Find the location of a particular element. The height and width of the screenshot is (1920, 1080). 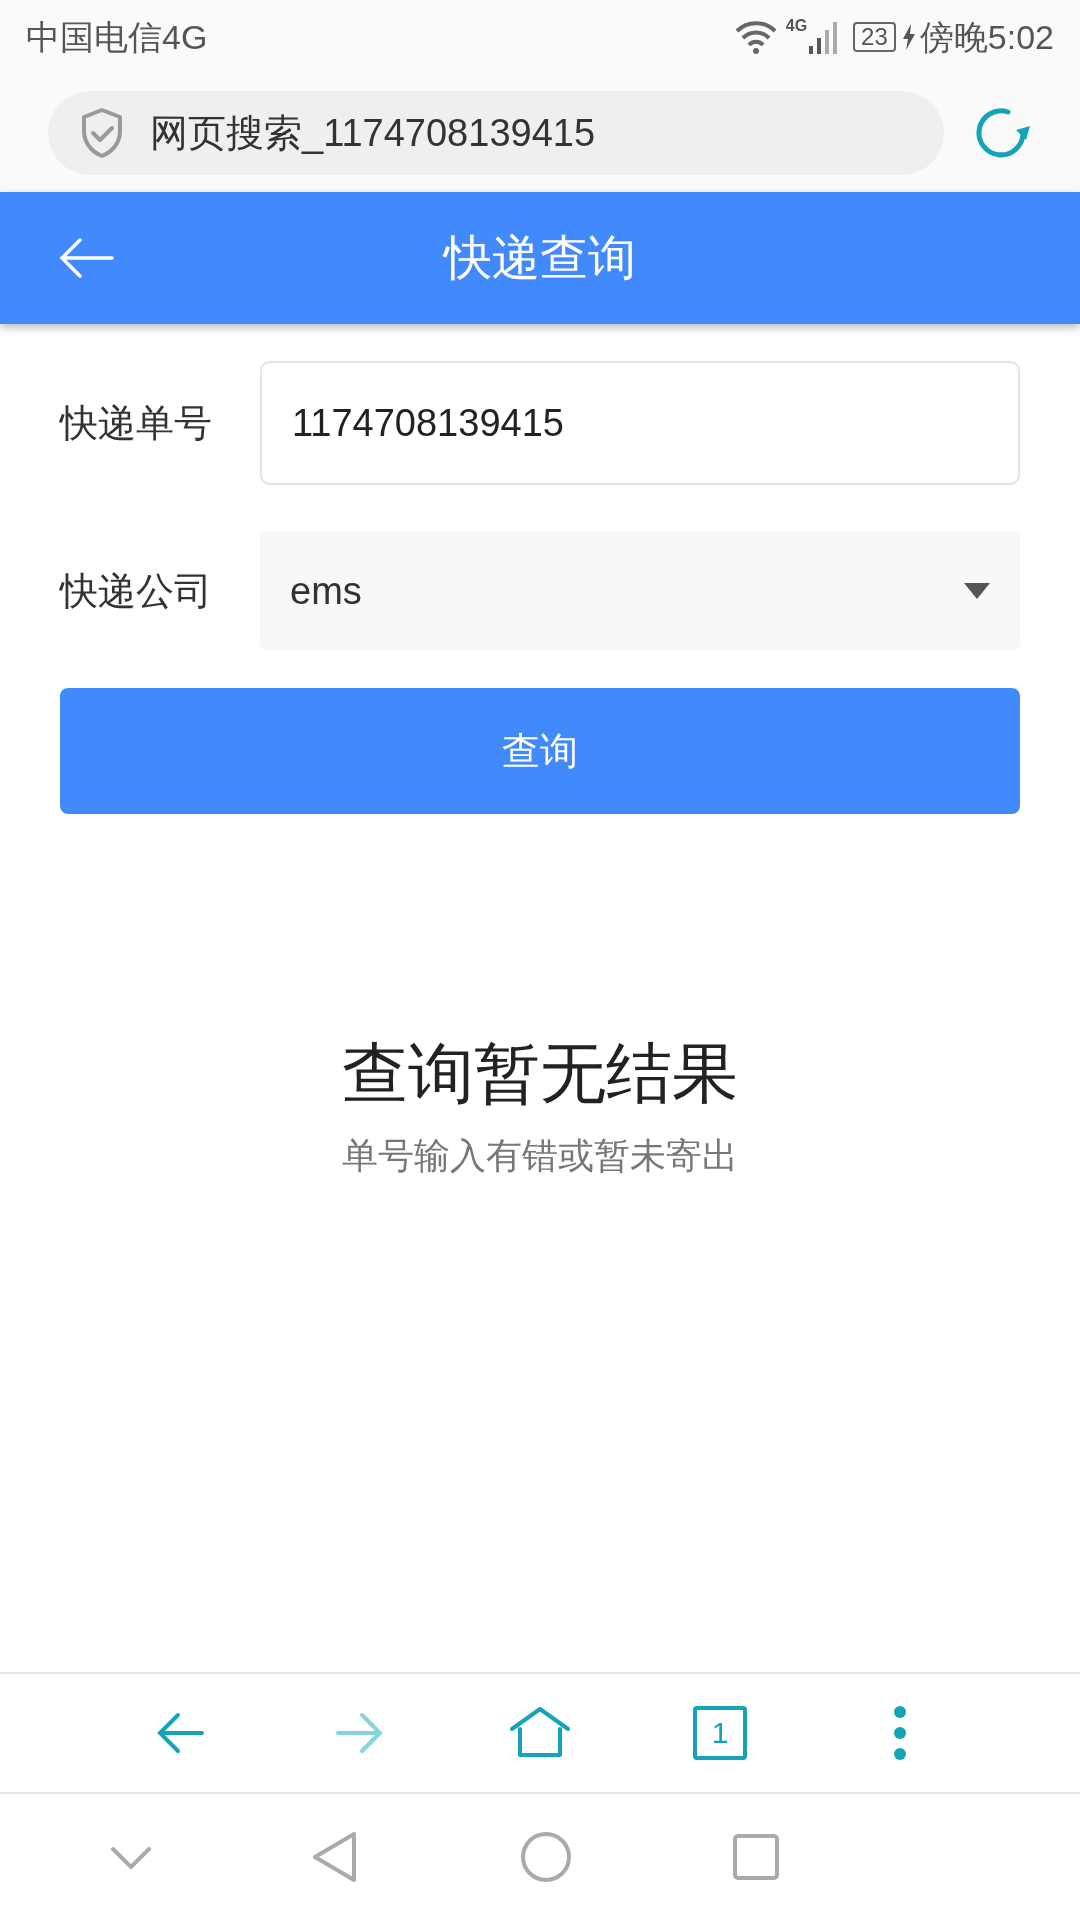

field-label: 快递单号 is located at coordinates (136, 423).